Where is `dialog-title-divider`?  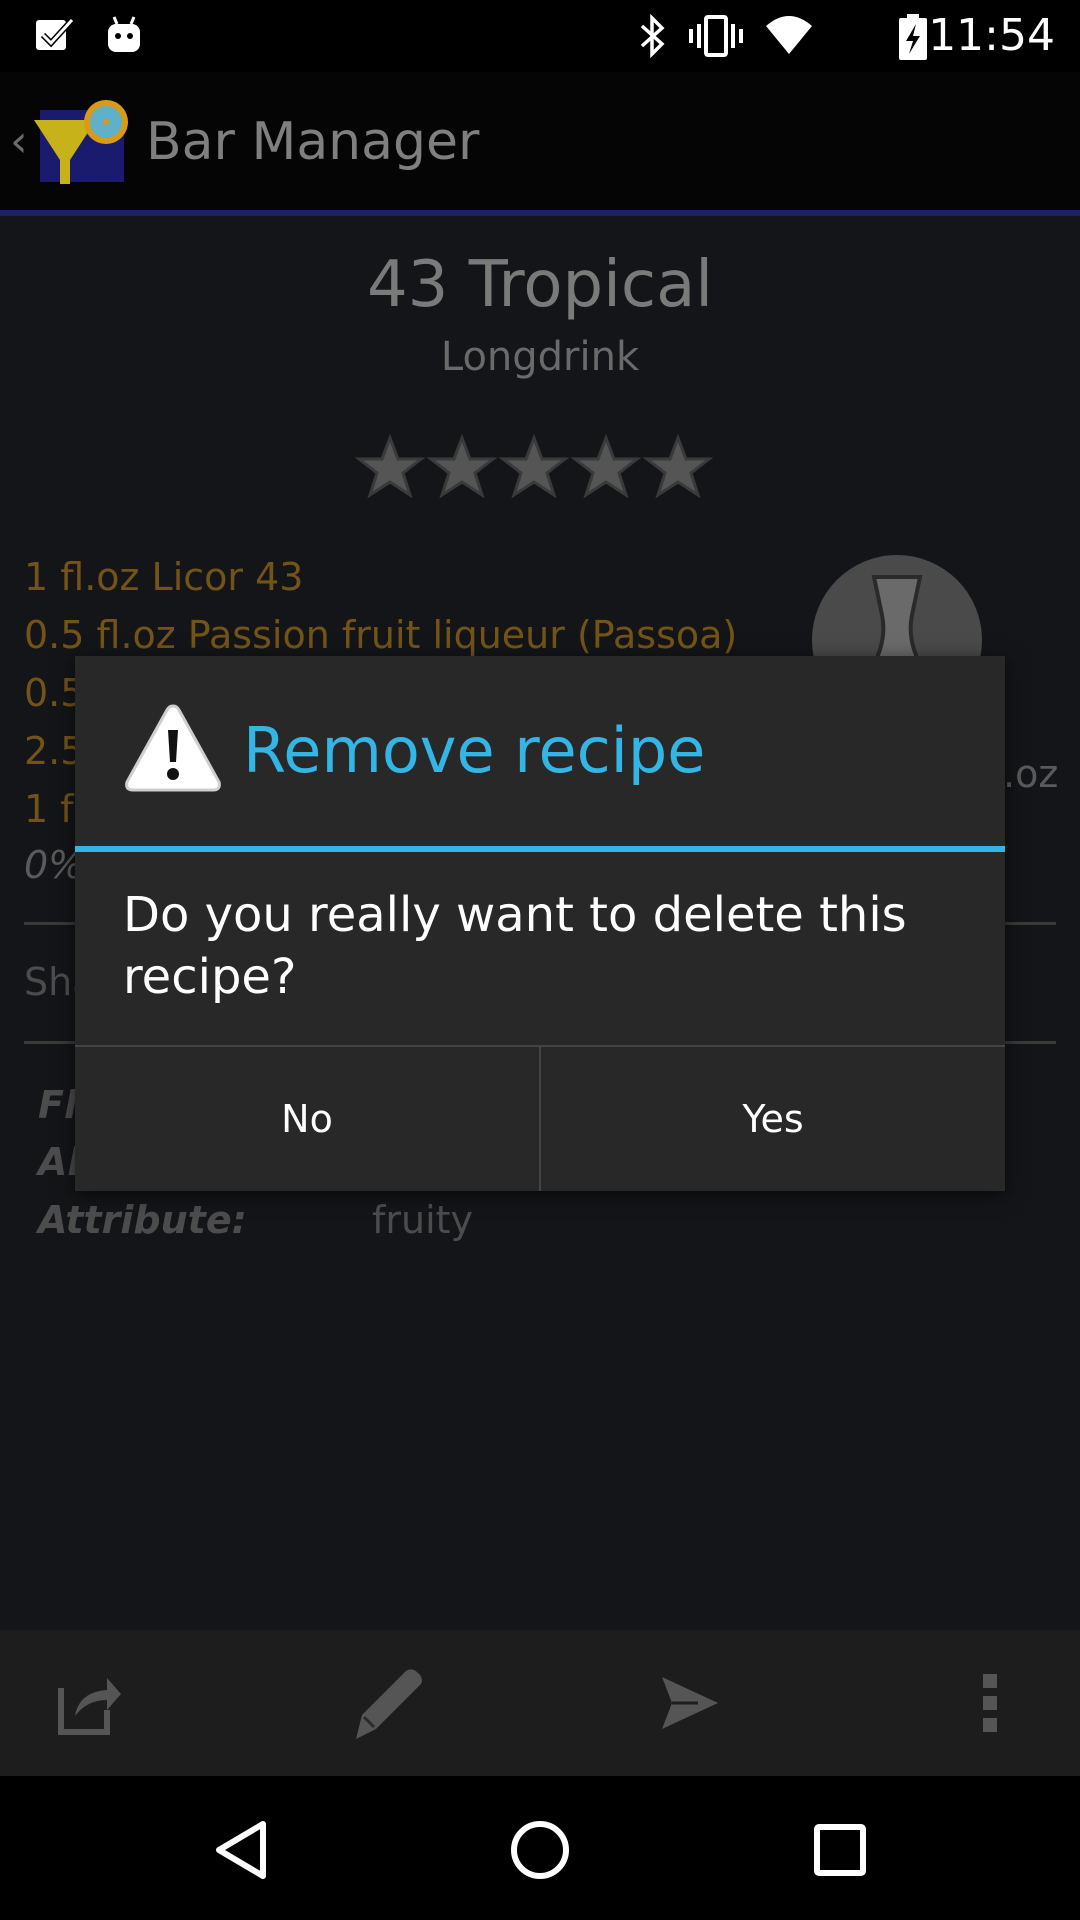 dialog-title-divider is located at coordinates (540, 849).